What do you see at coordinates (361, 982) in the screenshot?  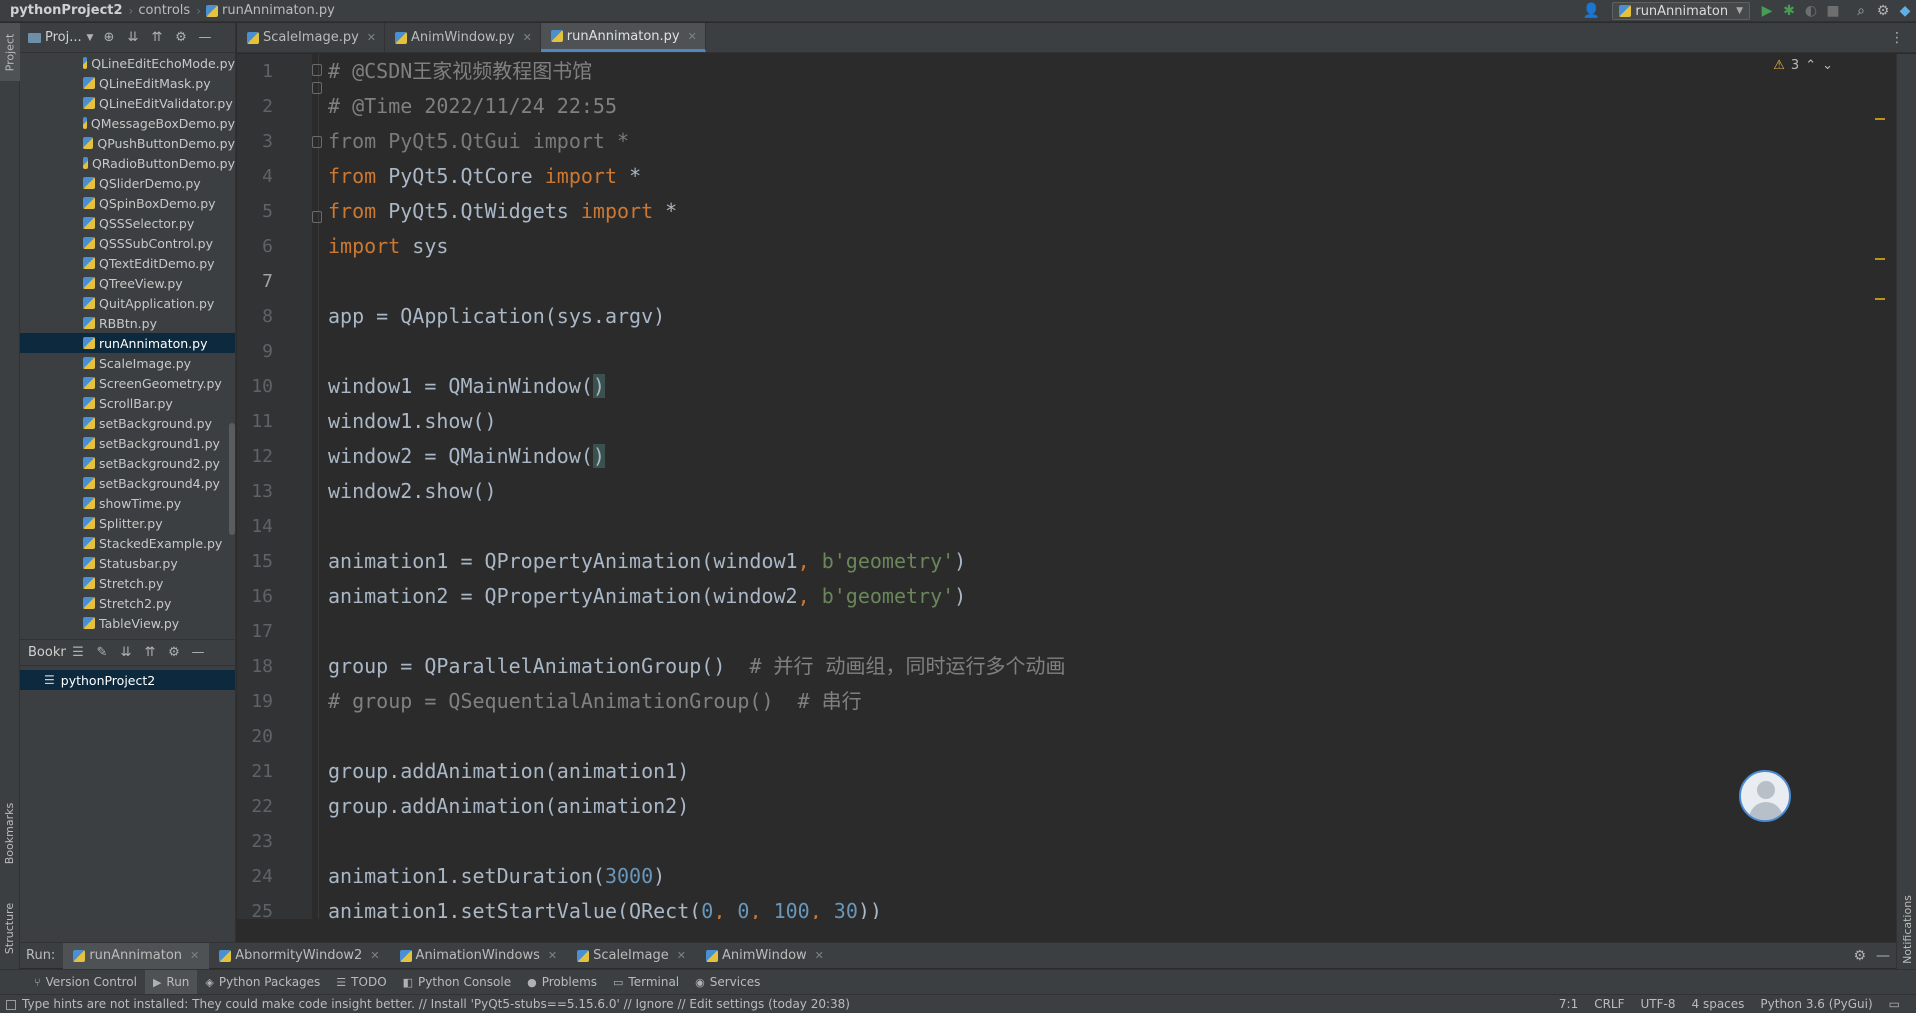 I see `todo-button: ☰ TODO` at bounding box center [361, 982].